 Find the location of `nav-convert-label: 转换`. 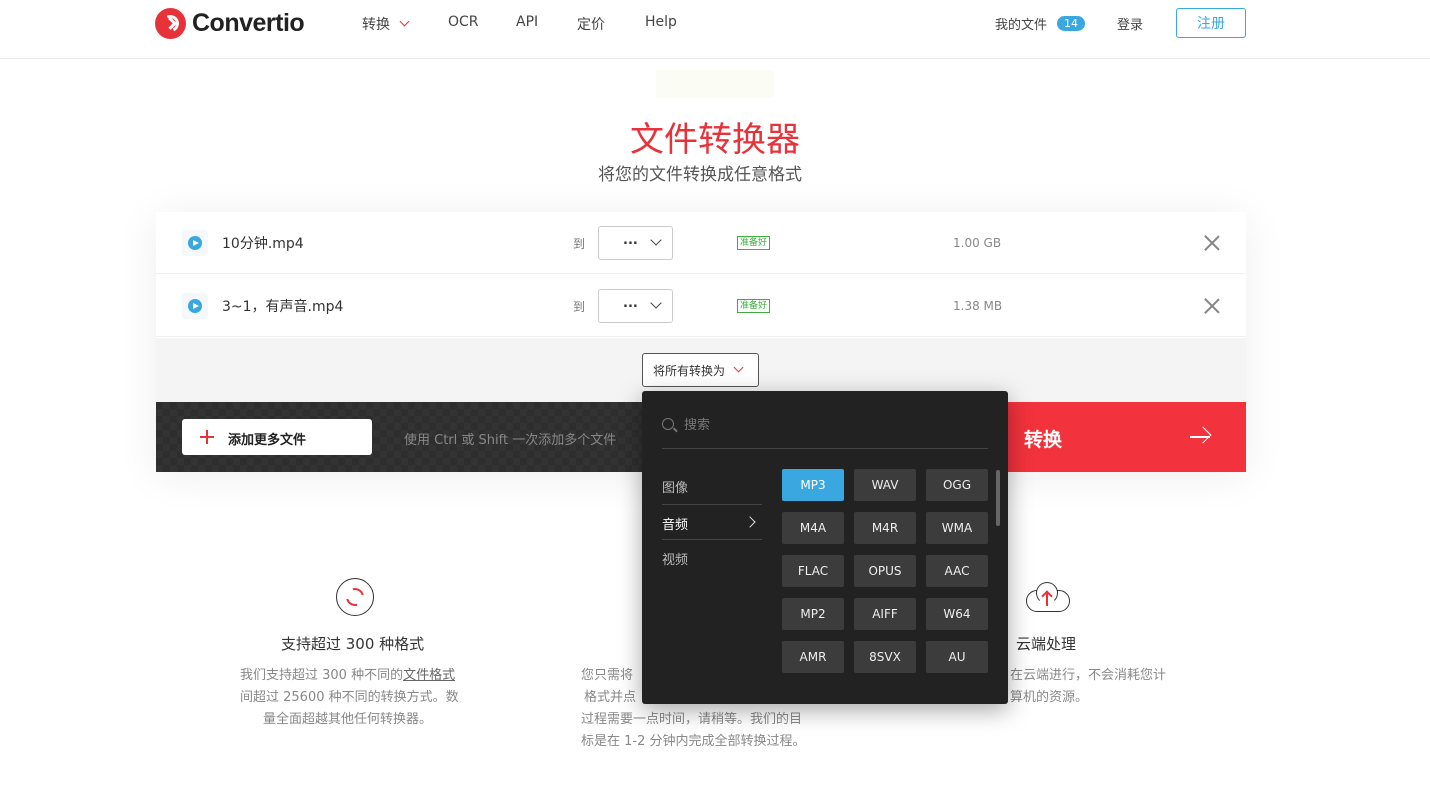

nav-convert-label: 转换 is located at coordinates (376, 25).